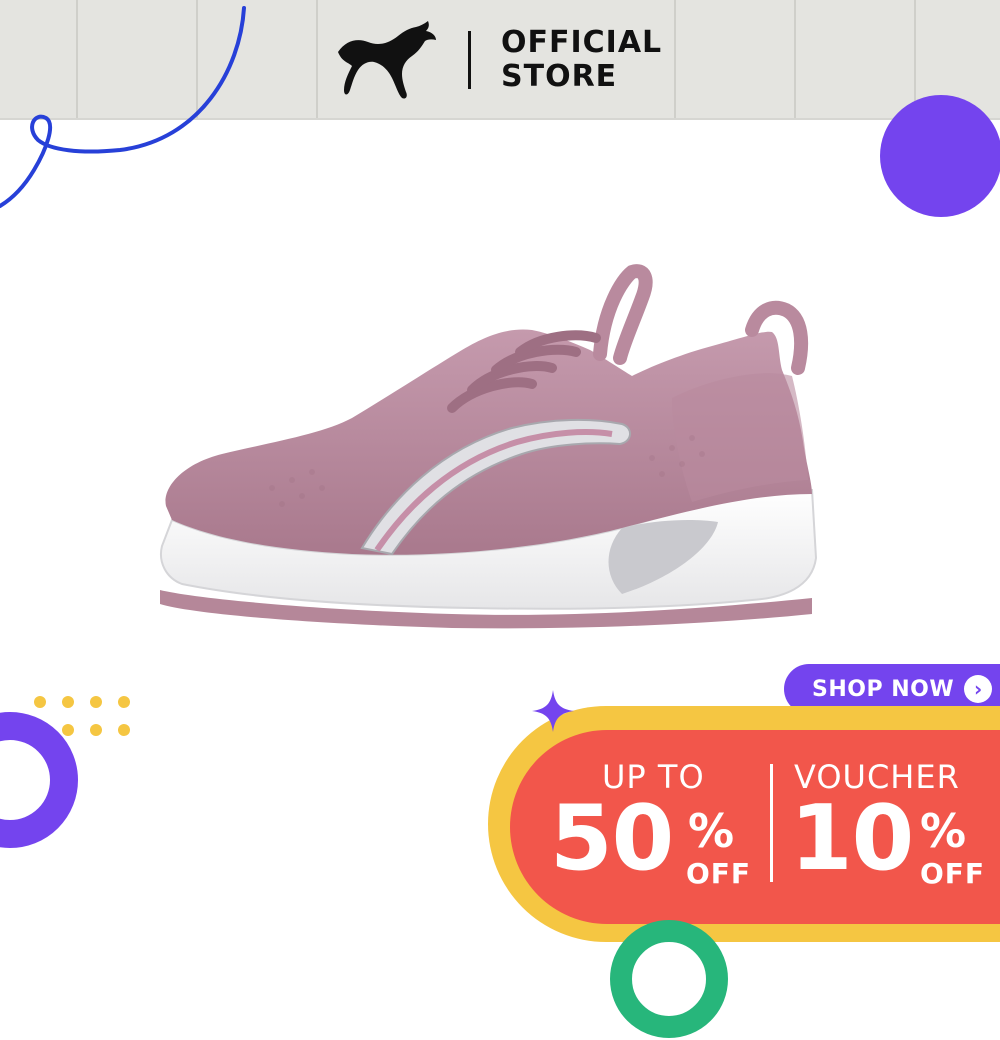 The height and width of the screenshot is (1040, 1000). I want to click on chevron-right-icon: ›, so click(978, 689).